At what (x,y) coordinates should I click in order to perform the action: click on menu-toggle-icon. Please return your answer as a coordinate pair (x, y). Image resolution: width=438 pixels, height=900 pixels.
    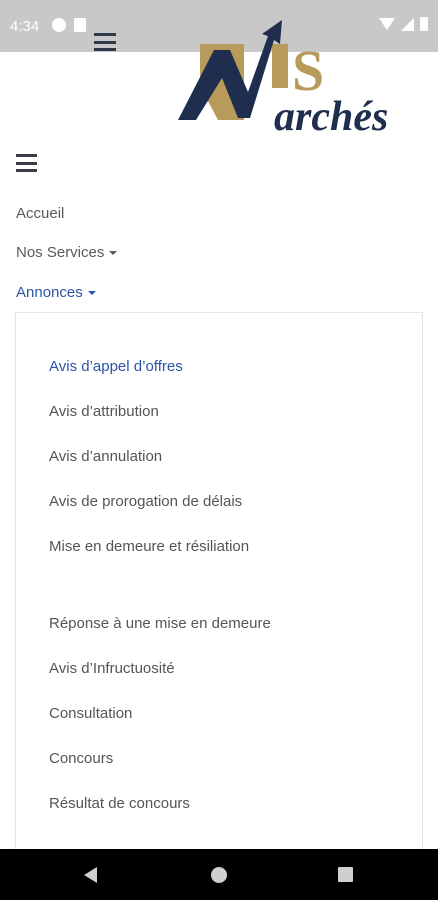
    Looking at the image, I should click on (26, 163).